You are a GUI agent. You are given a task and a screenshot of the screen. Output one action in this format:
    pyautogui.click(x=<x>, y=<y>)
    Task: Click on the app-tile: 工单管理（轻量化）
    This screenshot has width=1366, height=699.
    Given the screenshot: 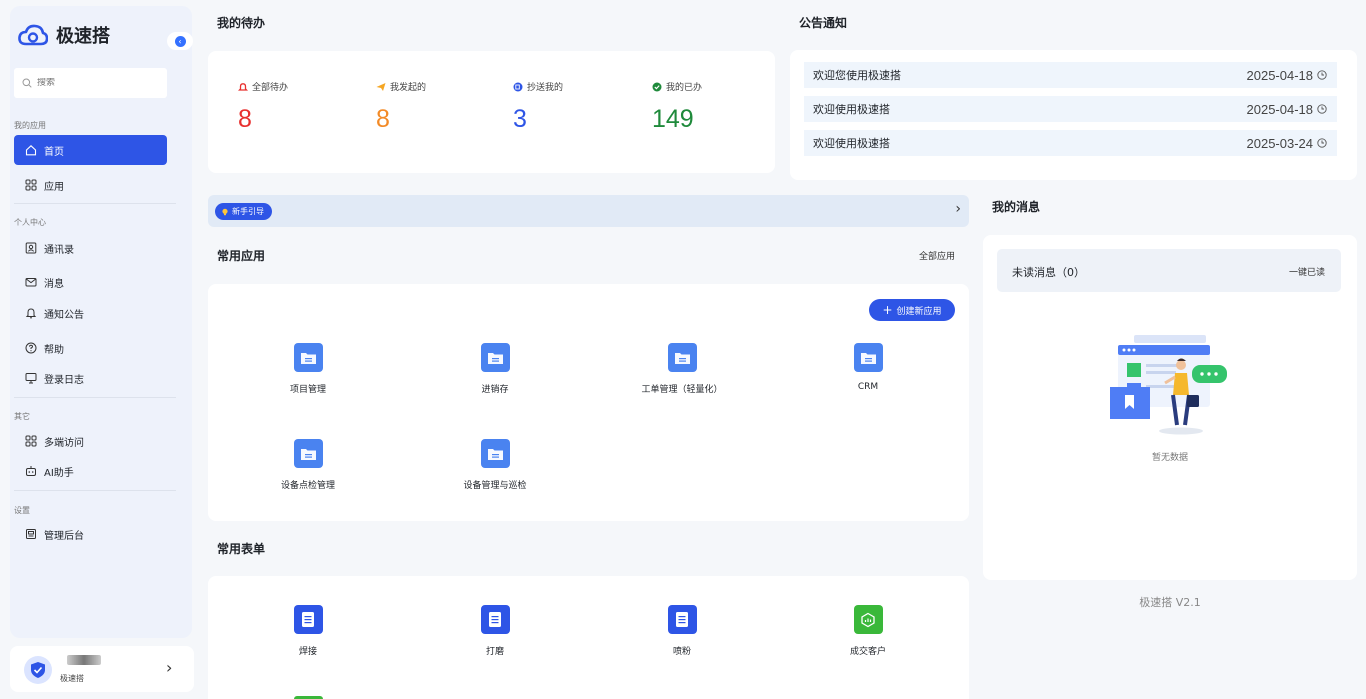 What is the action you would take?
    pyautogui.click(x=682, y=369)
    